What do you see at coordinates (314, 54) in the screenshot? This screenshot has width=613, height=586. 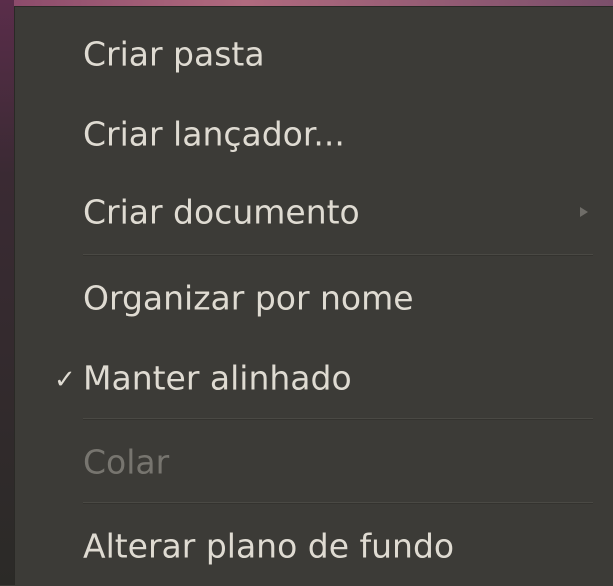 I see `menu-item-create-folder: Criar pasta` at bounding box center [314, 54].